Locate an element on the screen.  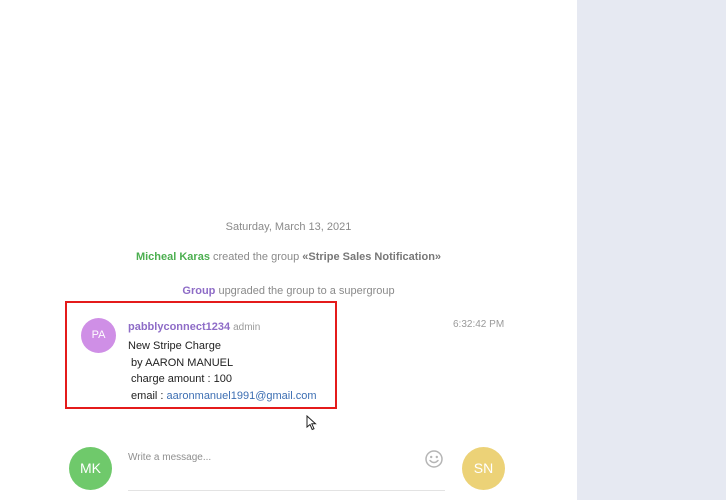
chat-peer-avatar: SN is located at coordinates (483, 468).